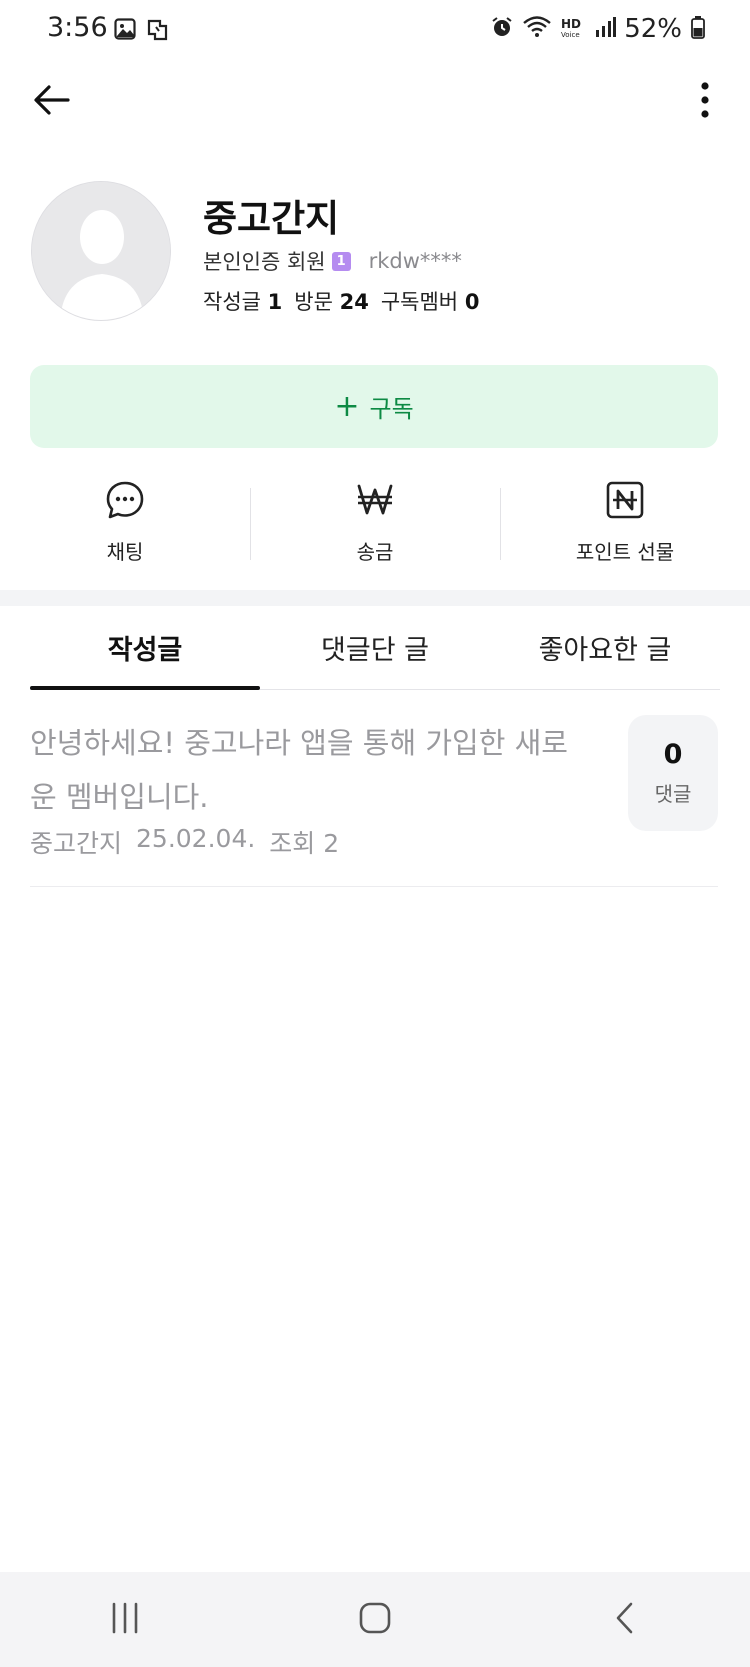 The image size is (750, 1667). I want to click on tab-liked-posts: 좋아요한 글, so click(605, 647).